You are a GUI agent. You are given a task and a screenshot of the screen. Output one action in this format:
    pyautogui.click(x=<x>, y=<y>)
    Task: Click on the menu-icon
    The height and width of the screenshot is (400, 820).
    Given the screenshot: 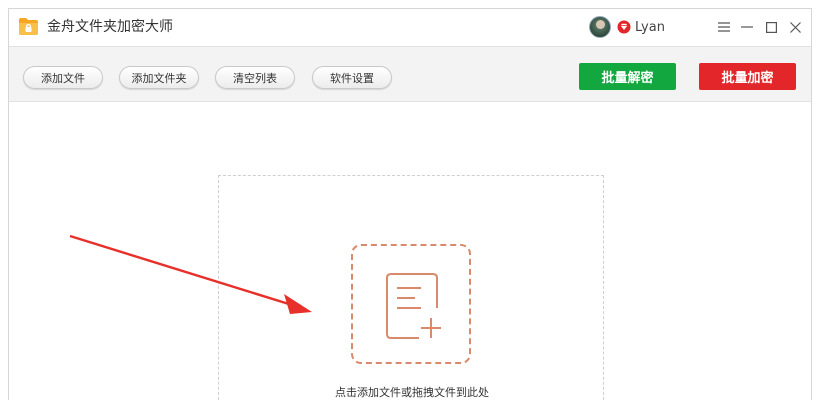 What is the action you would take?
    pyautogui.click(x=724, y=27)
    